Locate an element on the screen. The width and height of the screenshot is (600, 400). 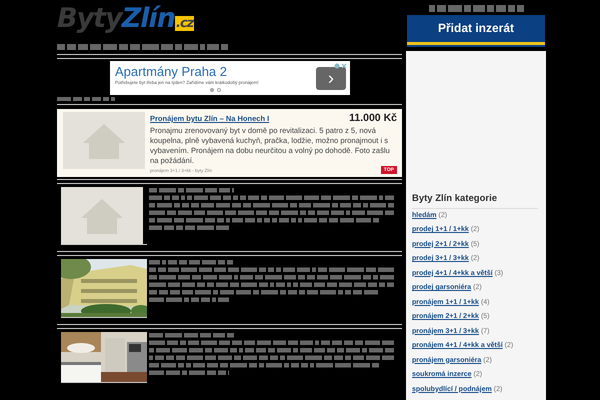
add-listing-button: Přidat inzerát is located at coordinates (476, 29).